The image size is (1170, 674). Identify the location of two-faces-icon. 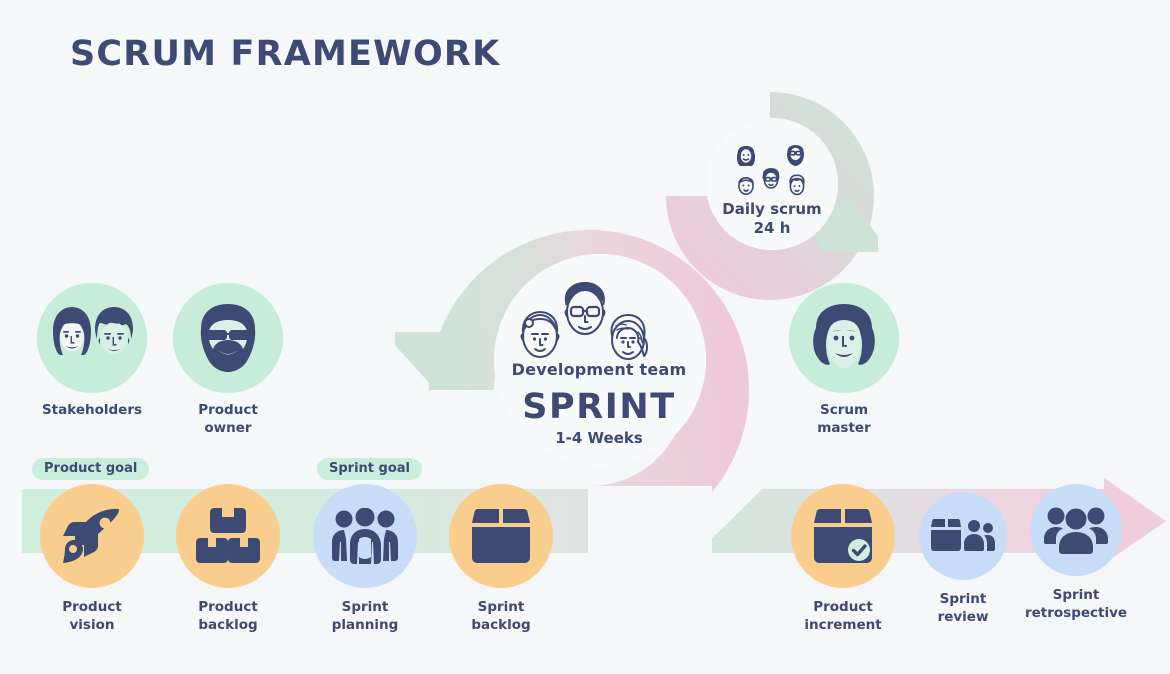
(93, 331).